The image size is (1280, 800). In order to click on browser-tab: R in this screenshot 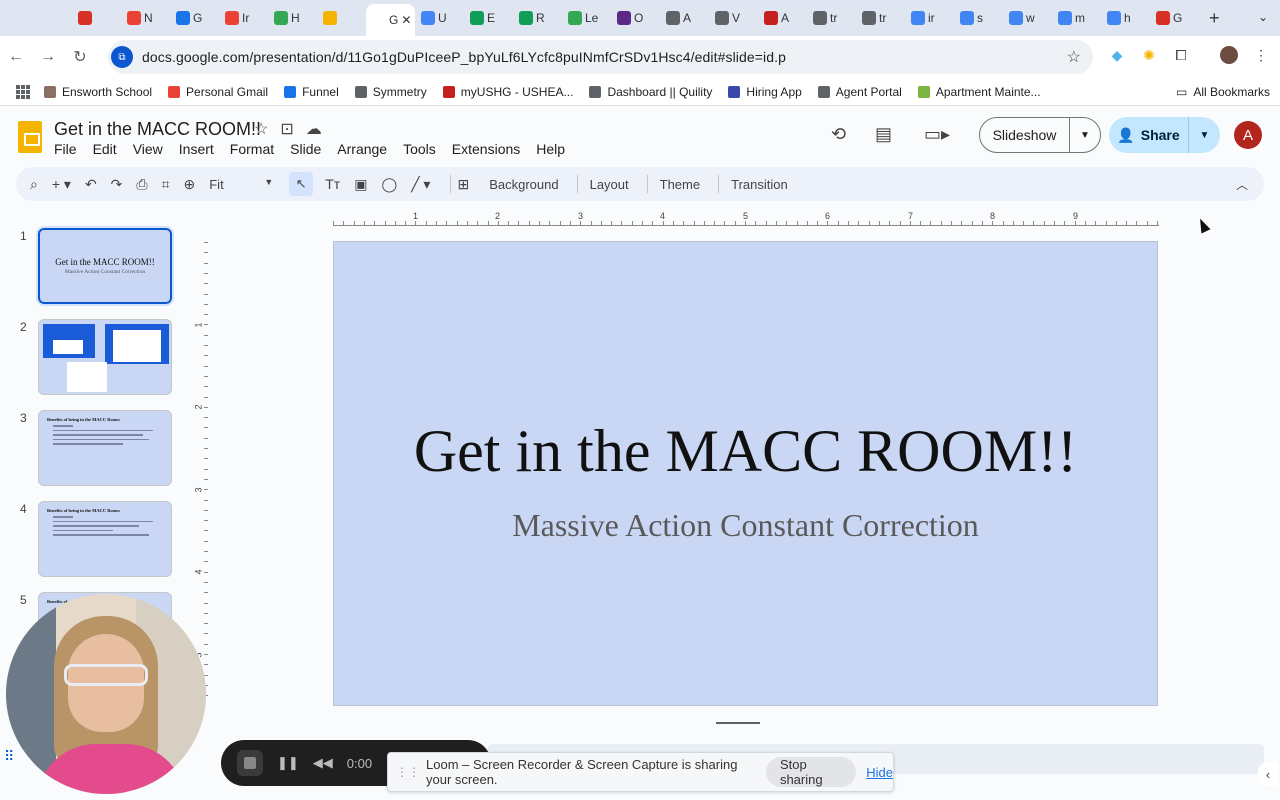, I will do `click(537, 18)`.